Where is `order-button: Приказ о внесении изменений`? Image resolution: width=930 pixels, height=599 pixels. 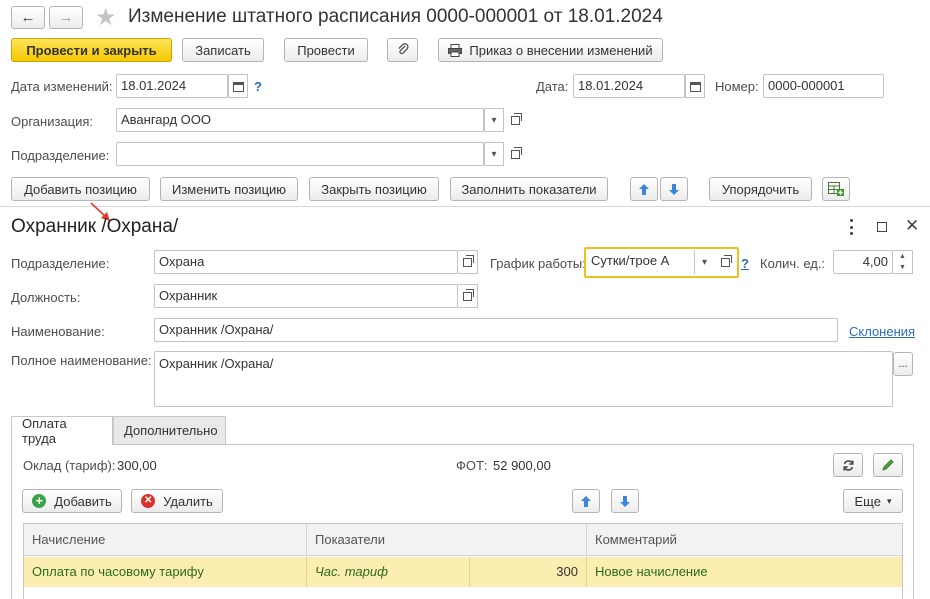 order-button: Приказ о внесении изменений is located at coordinates (550, 50).